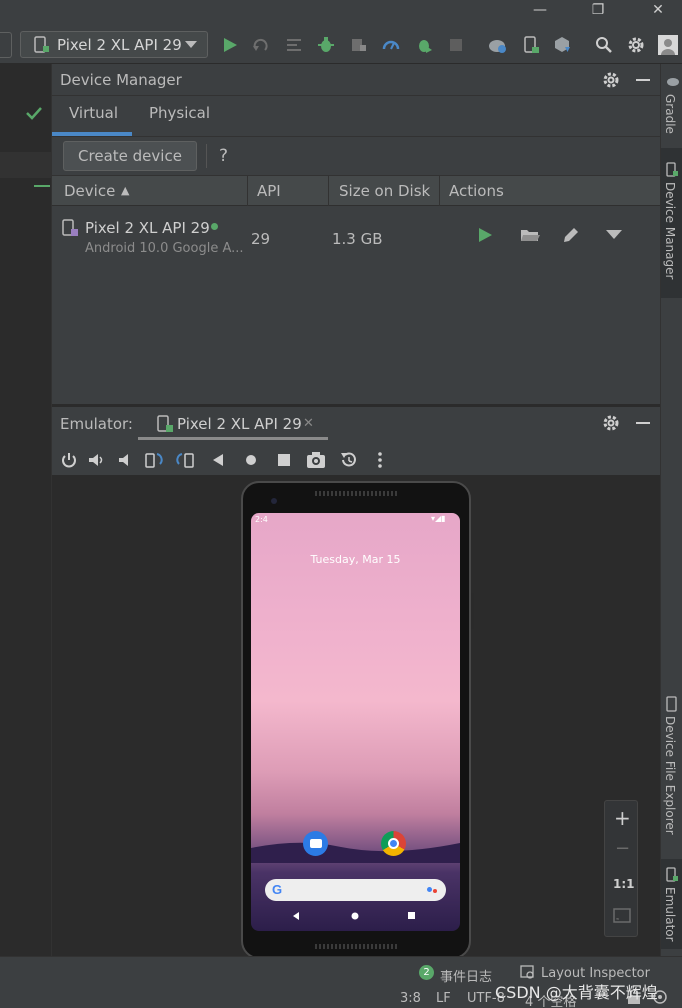 The height and width of the screenshot is (1008, 682). I want to click on editor-gutter, so click(26, 510).